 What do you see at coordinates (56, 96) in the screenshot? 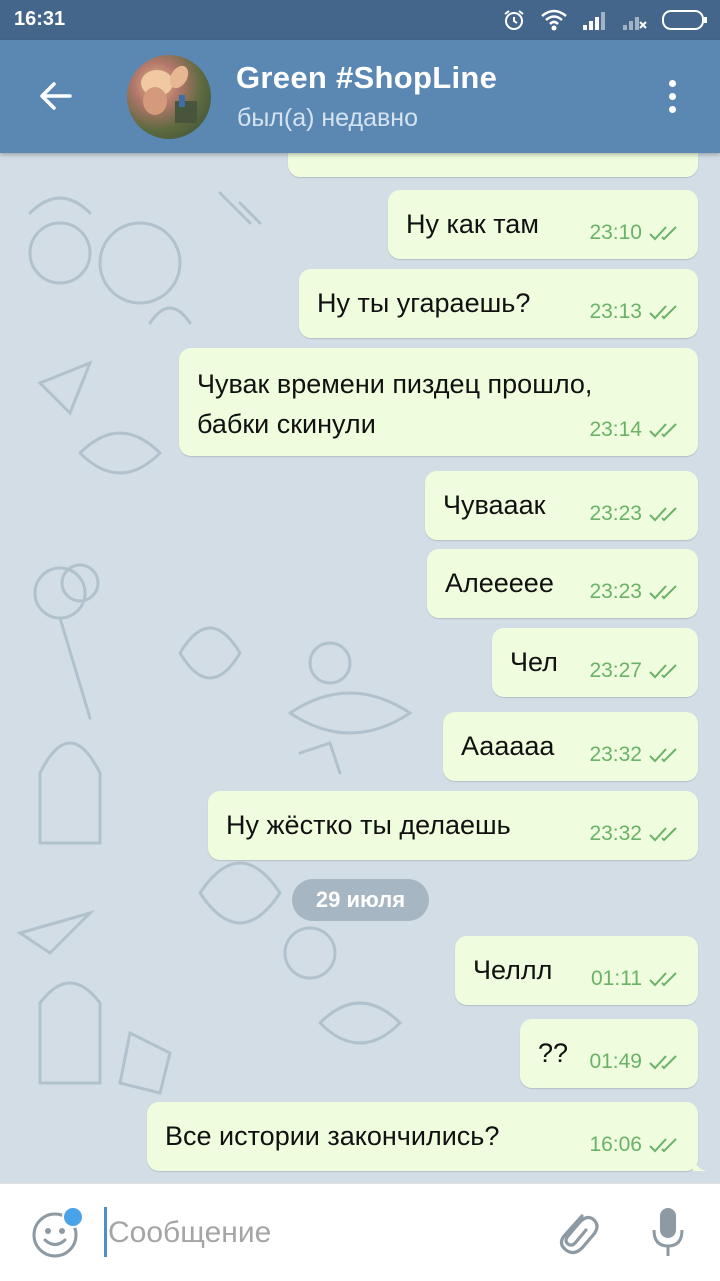
I see `arrow-left-icon` at bounding box center [56, 96].